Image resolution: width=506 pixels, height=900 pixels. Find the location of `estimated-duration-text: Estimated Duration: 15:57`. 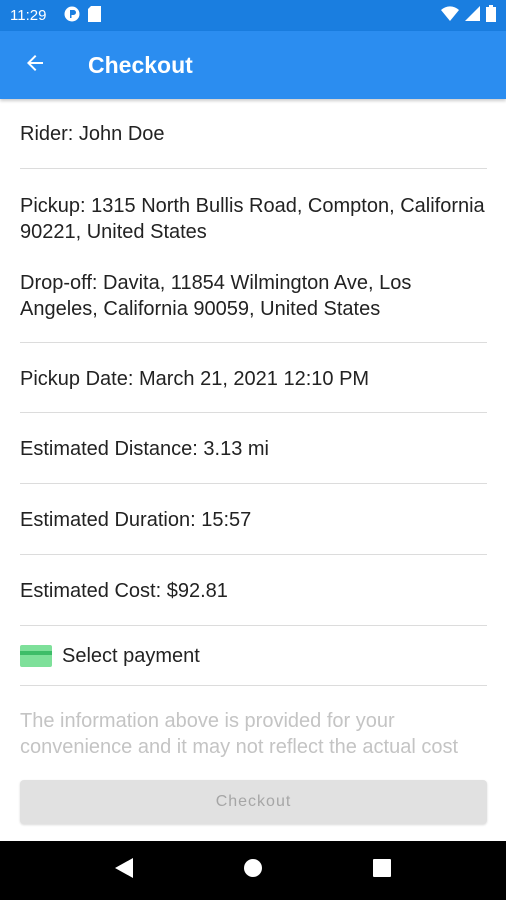

estimated-duration-text: Estimated Duration: 15:57 is located at coordinates (136, 520).